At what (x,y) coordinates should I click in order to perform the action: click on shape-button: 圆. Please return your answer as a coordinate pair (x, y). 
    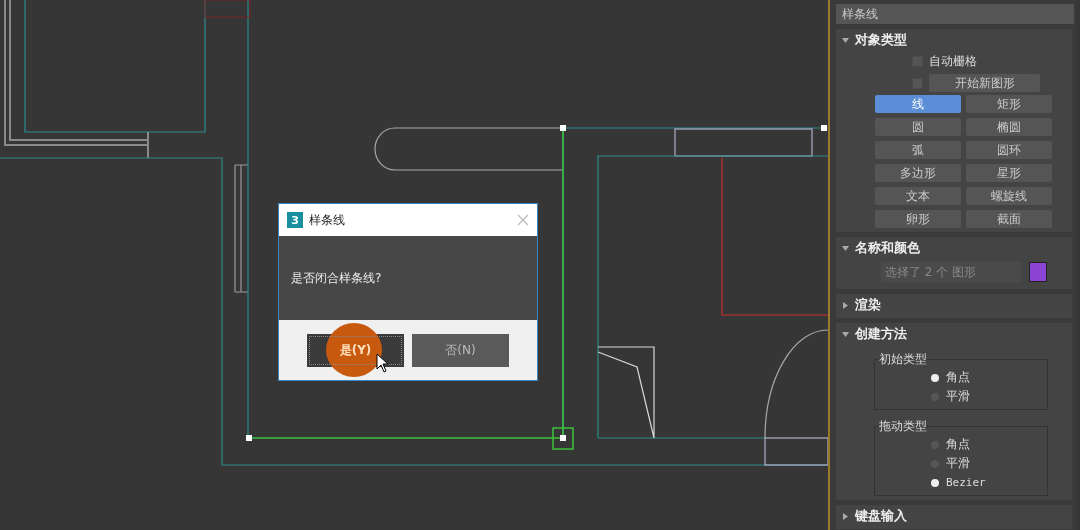
    Looking at the image, I should click on (918, 127).